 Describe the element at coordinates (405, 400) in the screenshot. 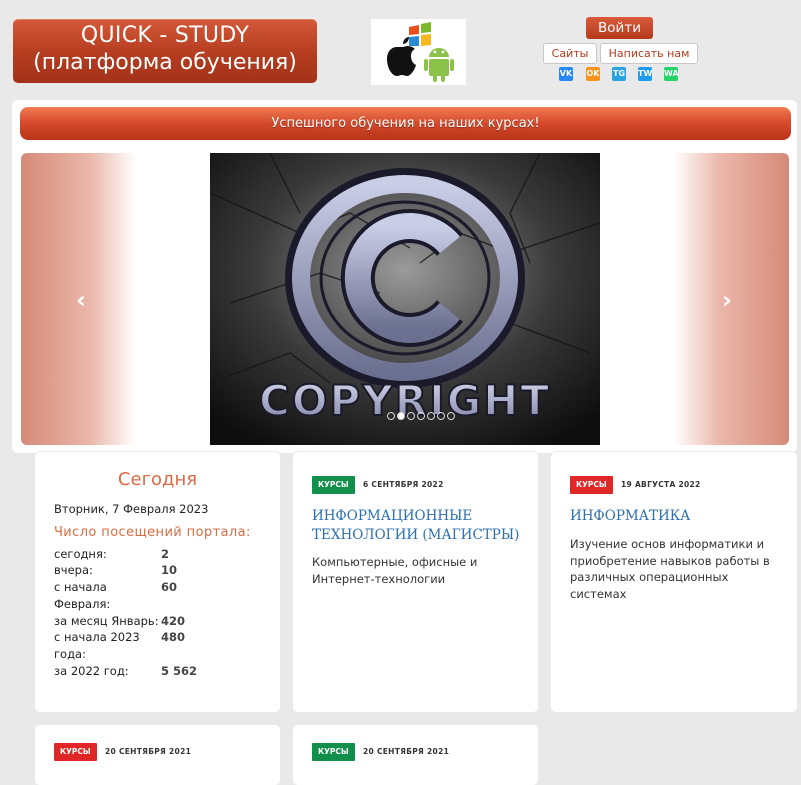

I see `slide-text: COPYRIGHT` at that location.